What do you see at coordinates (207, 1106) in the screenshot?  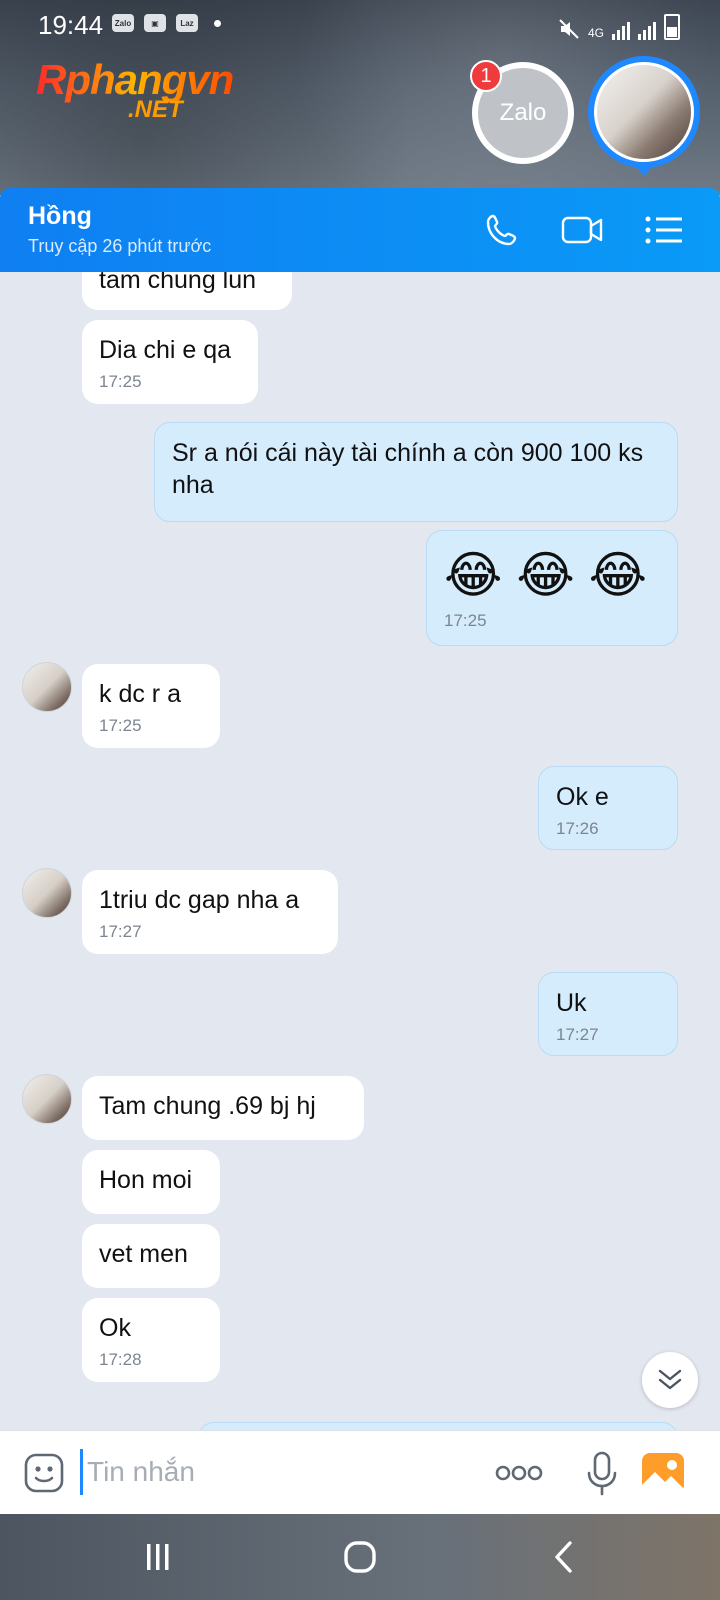 I see `message-text: Tam chung .69 bj hj` at bounding box center [207, 1106].